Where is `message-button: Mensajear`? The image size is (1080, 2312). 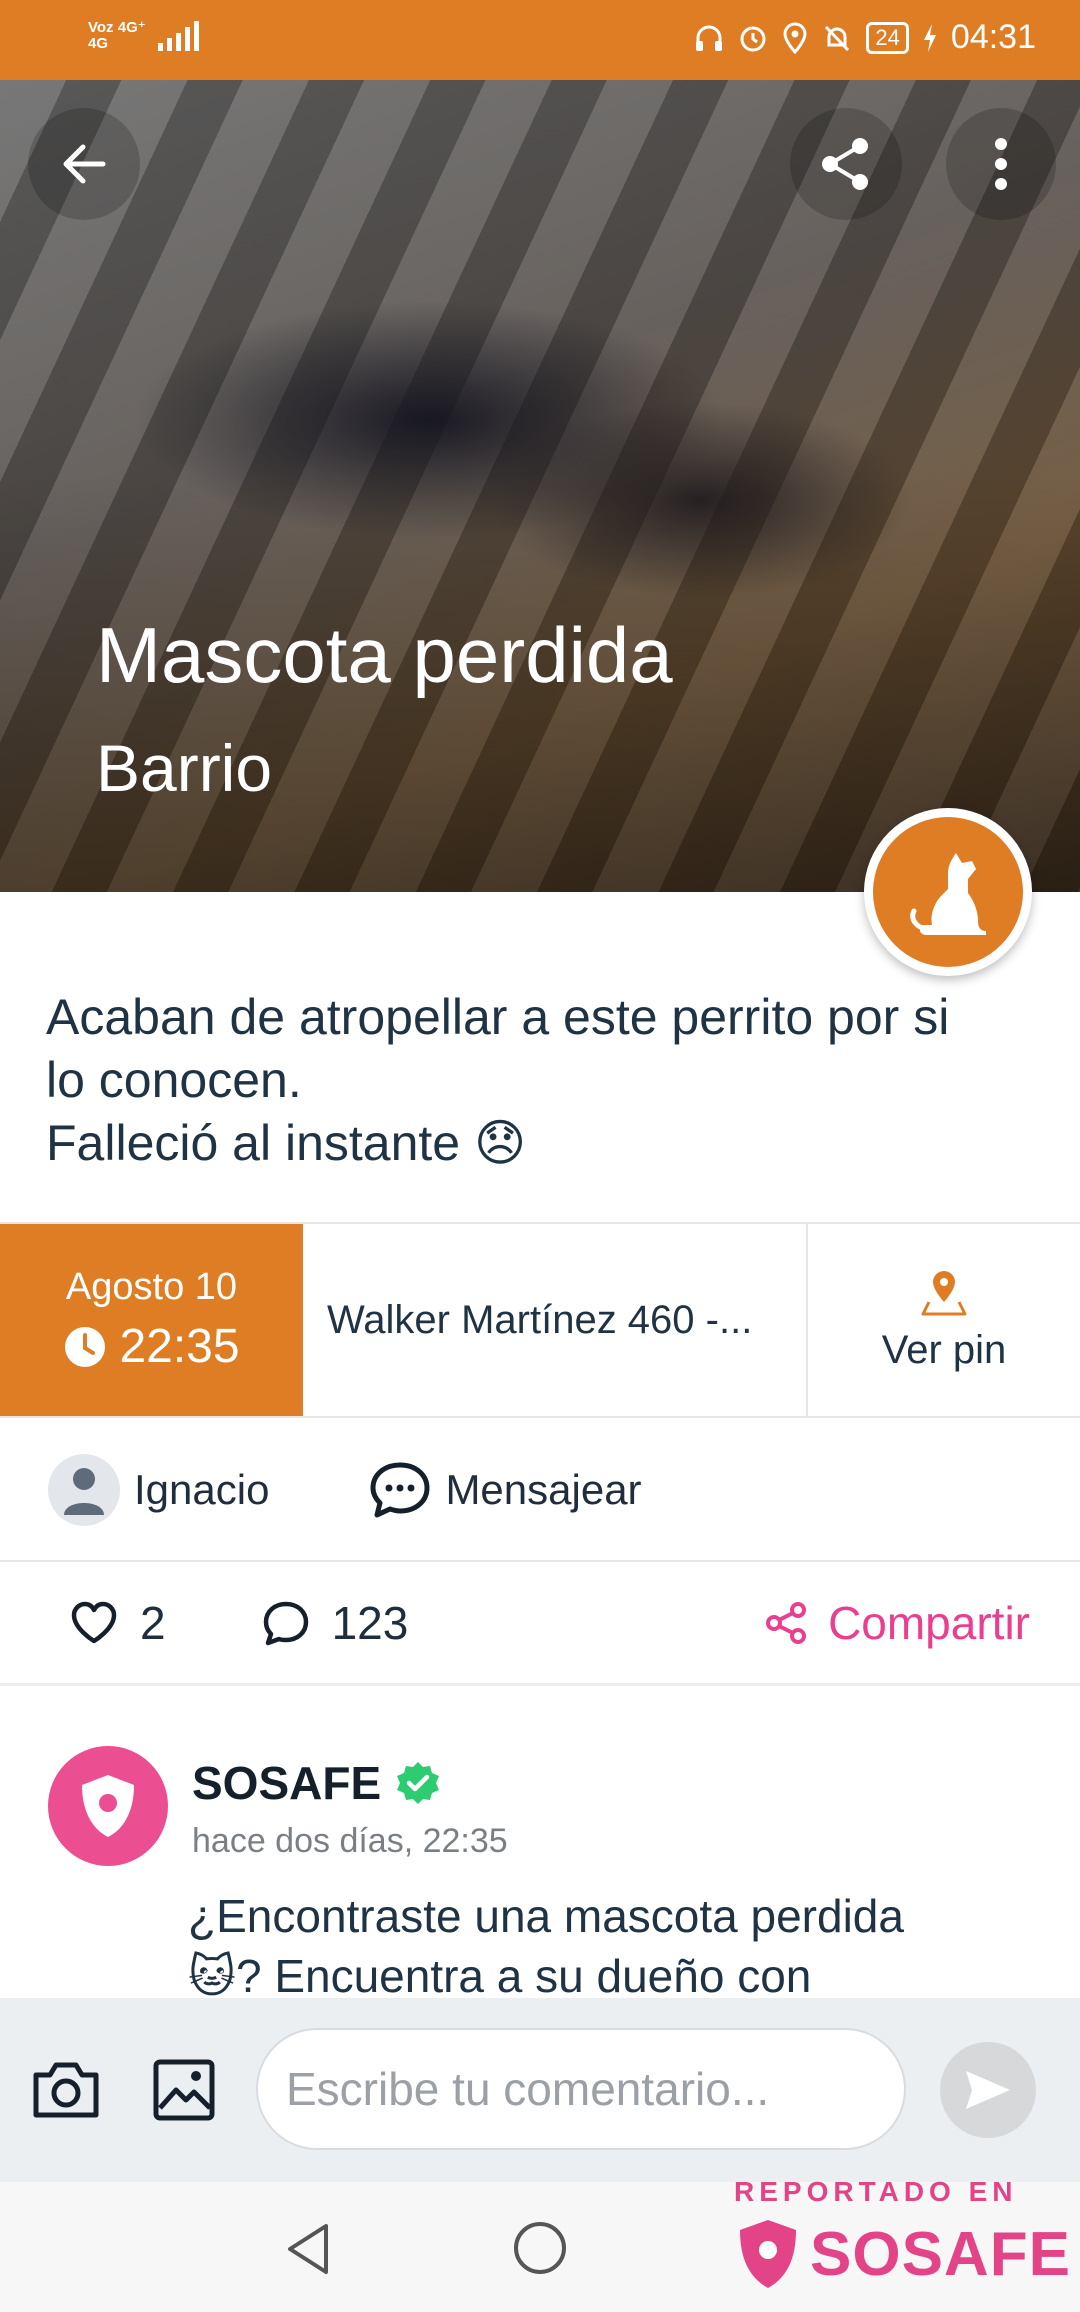 message-button: Mensajear is located at coordinates (505, 1490).